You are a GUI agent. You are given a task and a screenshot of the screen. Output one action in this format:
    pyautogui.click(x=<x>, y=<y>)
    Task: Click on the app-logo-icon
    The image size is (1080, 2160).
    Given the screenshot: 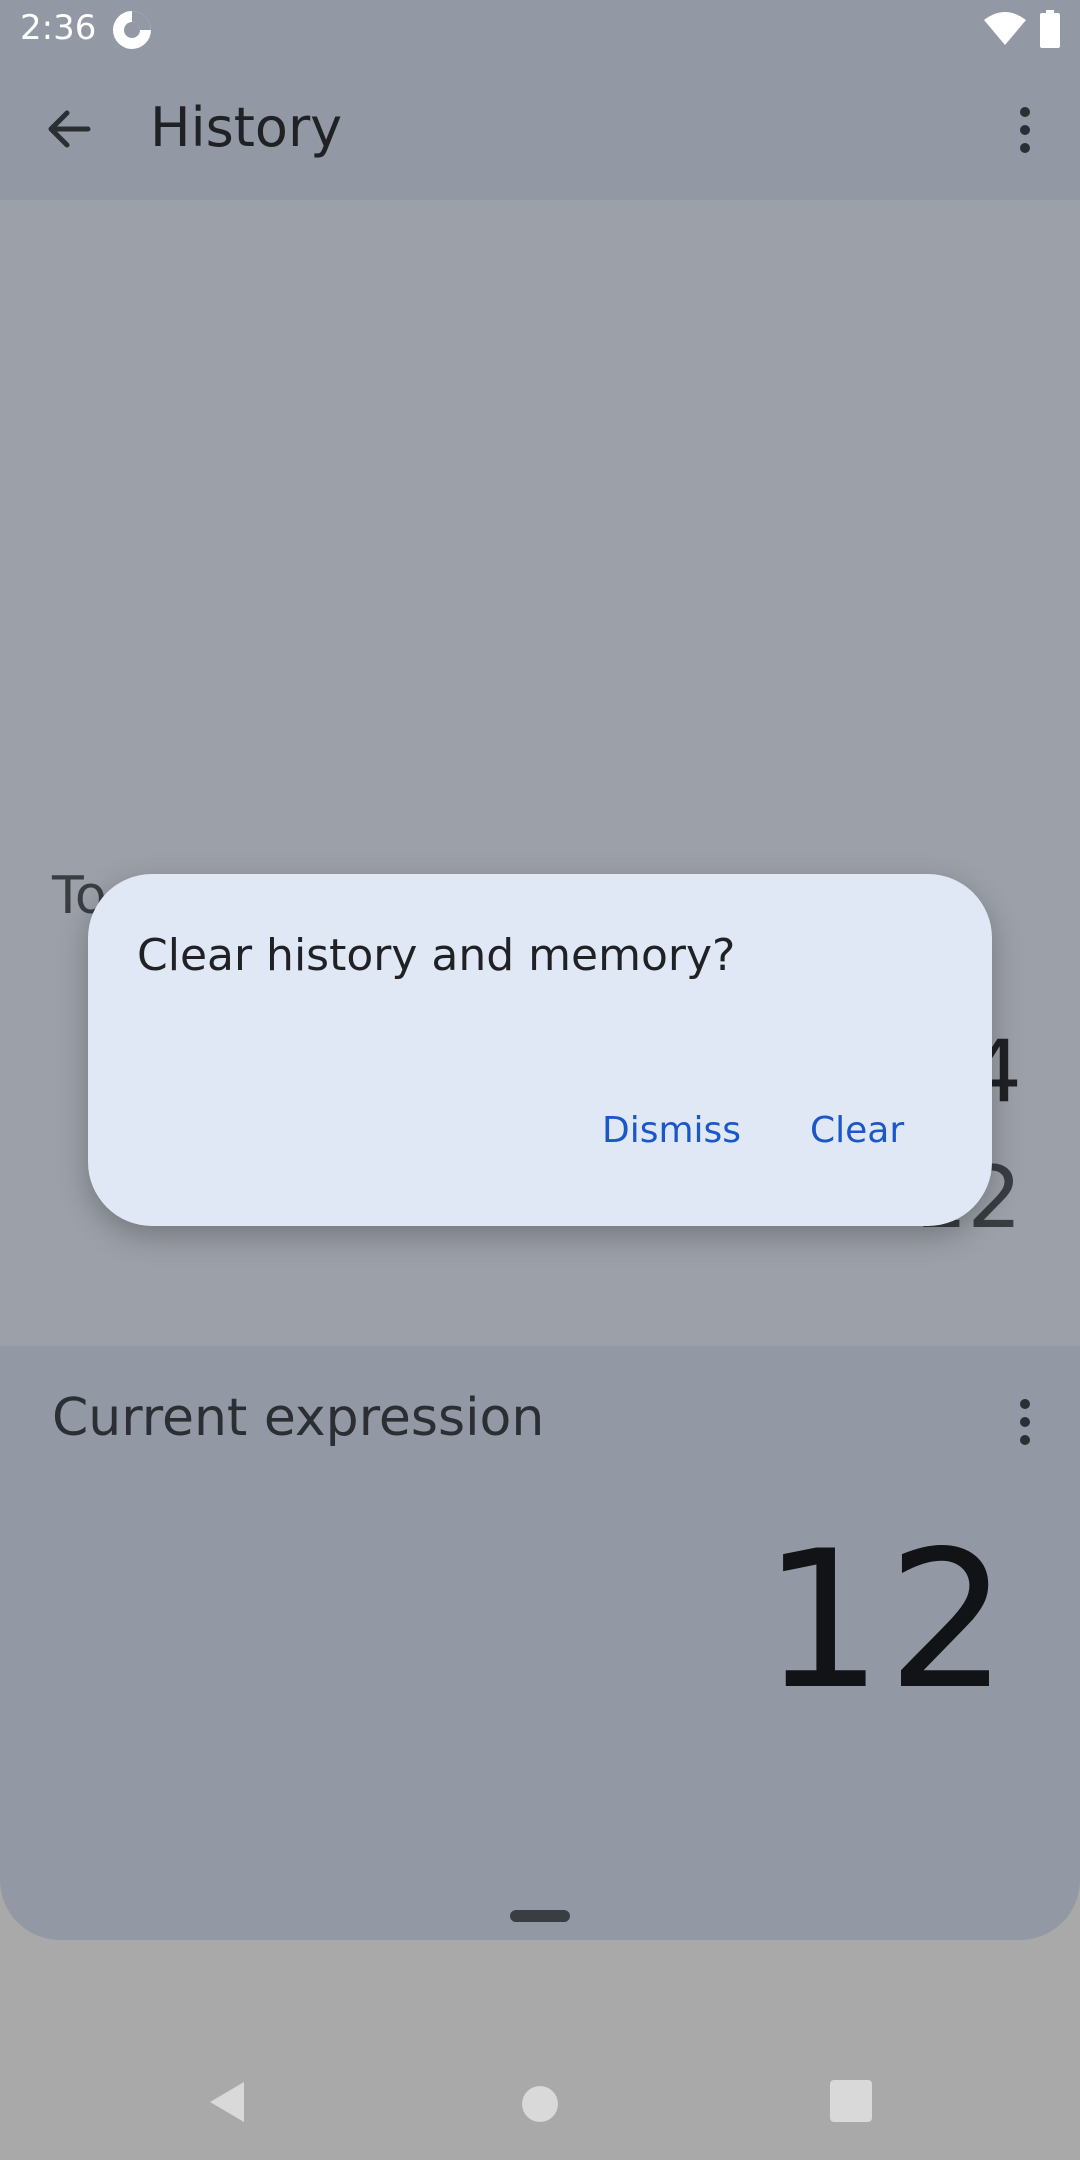 What is the action you would take?
    pyautogui.click(x=132, y=30)
    